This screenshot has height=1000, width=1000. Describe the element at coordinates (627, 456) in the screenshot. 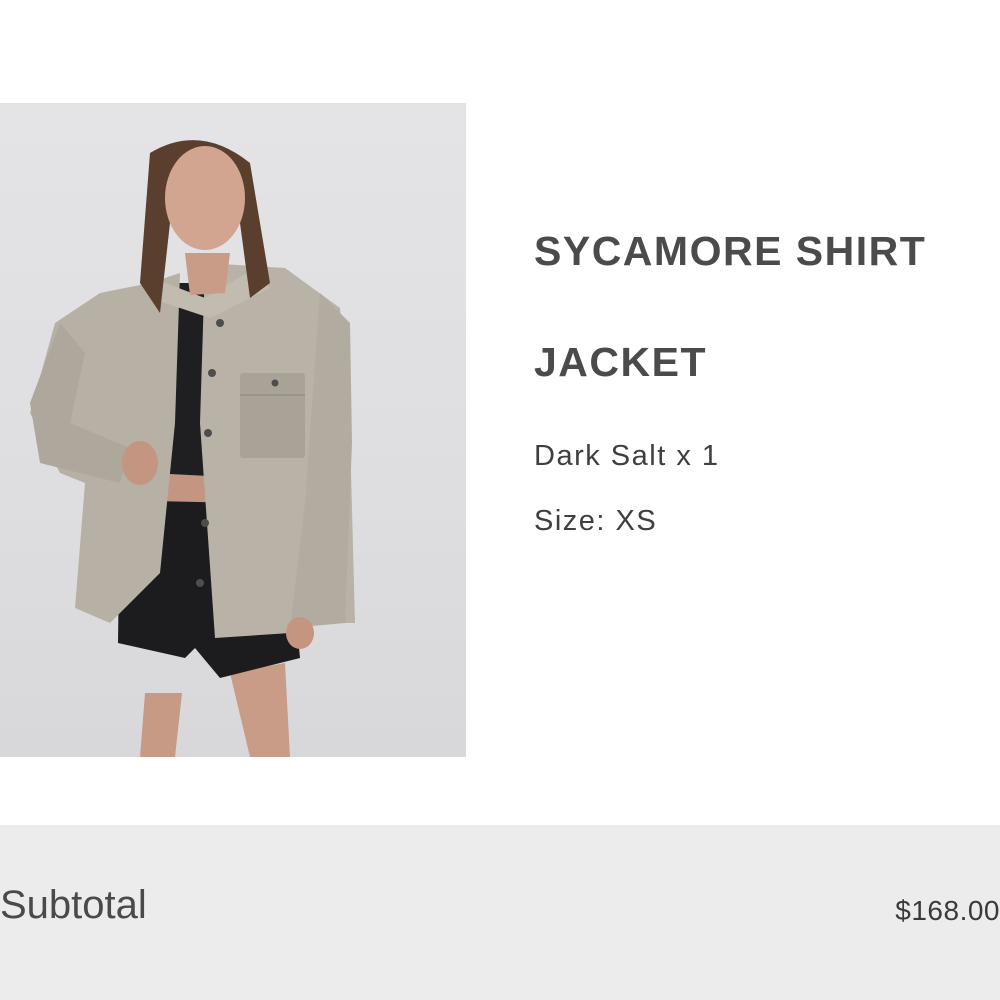

I see `product-variant-quantity: Dark Salt x 1` at that location.